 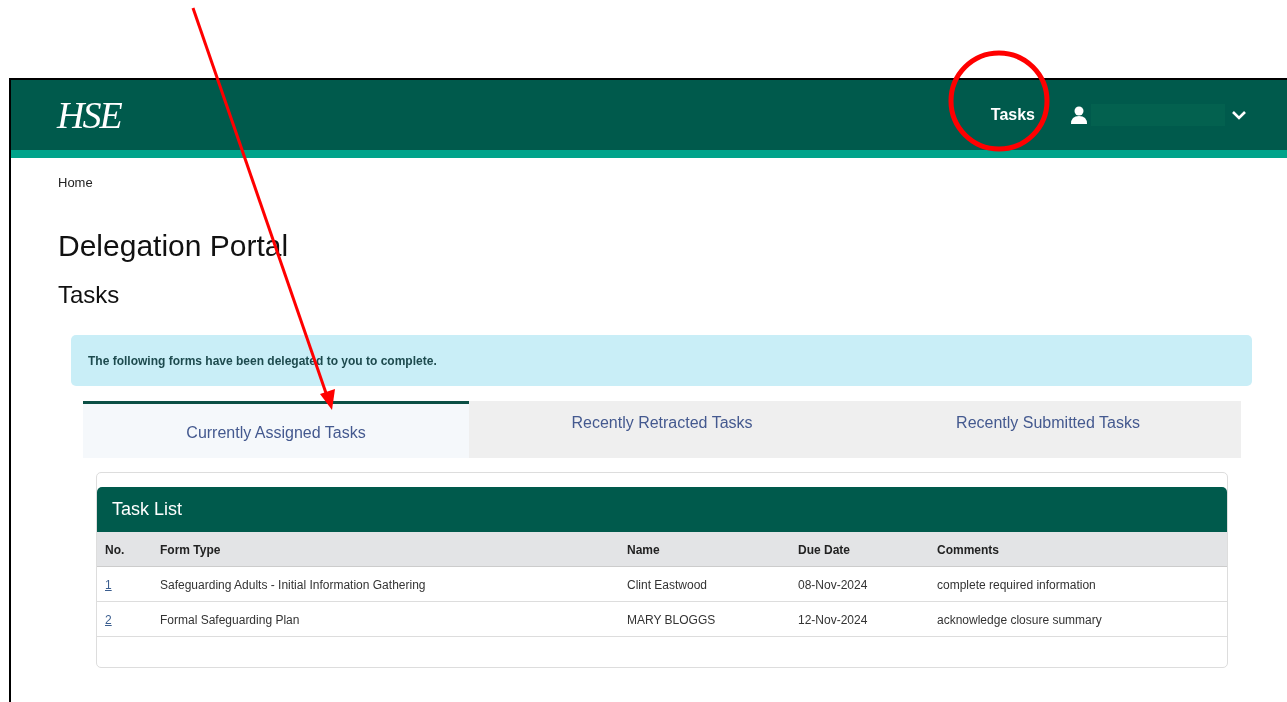 I want to click on row-link: 1, so click(x=108, y=585).